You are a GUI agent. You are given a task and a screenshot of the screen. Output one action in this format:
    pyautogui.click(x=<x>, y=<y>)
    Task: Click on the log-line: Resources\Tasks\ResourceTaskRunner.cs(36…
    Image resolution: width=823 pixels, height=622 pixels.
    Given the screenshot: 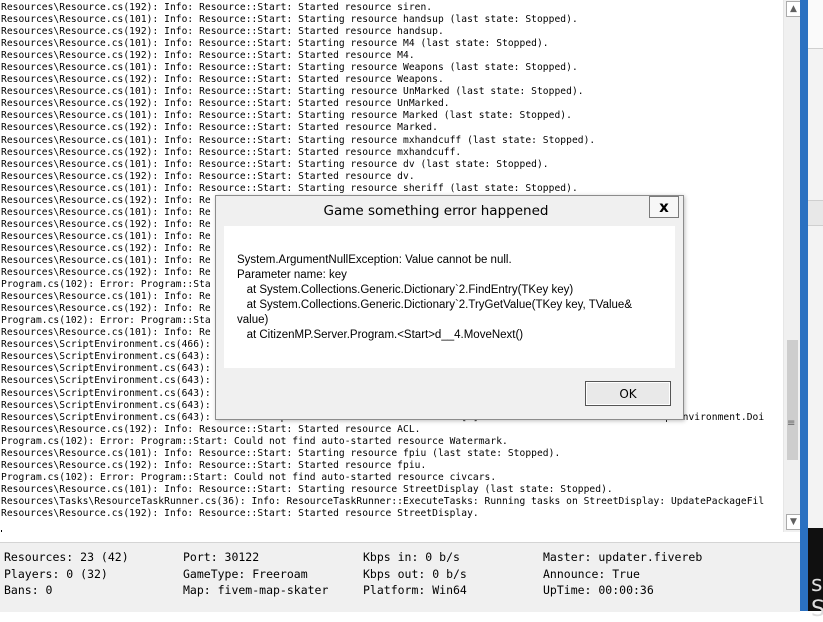 What is the action you would take?
    pyautogui.click(x=383, y=501)
    